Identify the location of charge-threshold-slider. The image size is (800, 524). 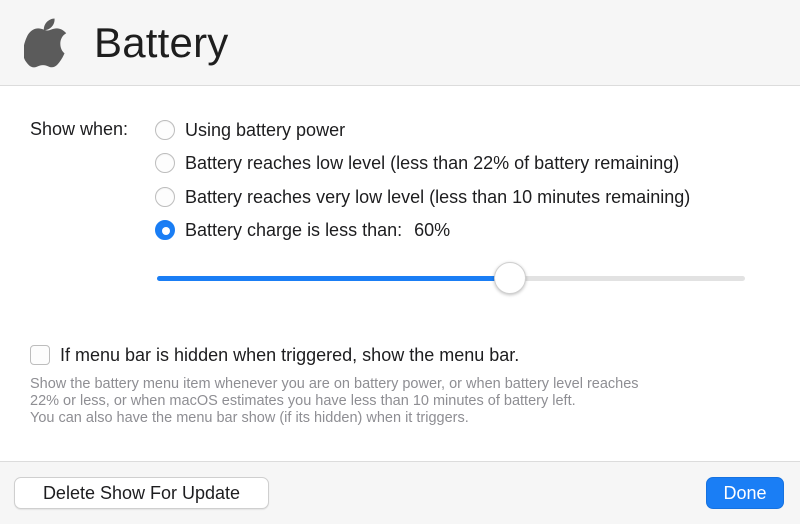
(451, 278).